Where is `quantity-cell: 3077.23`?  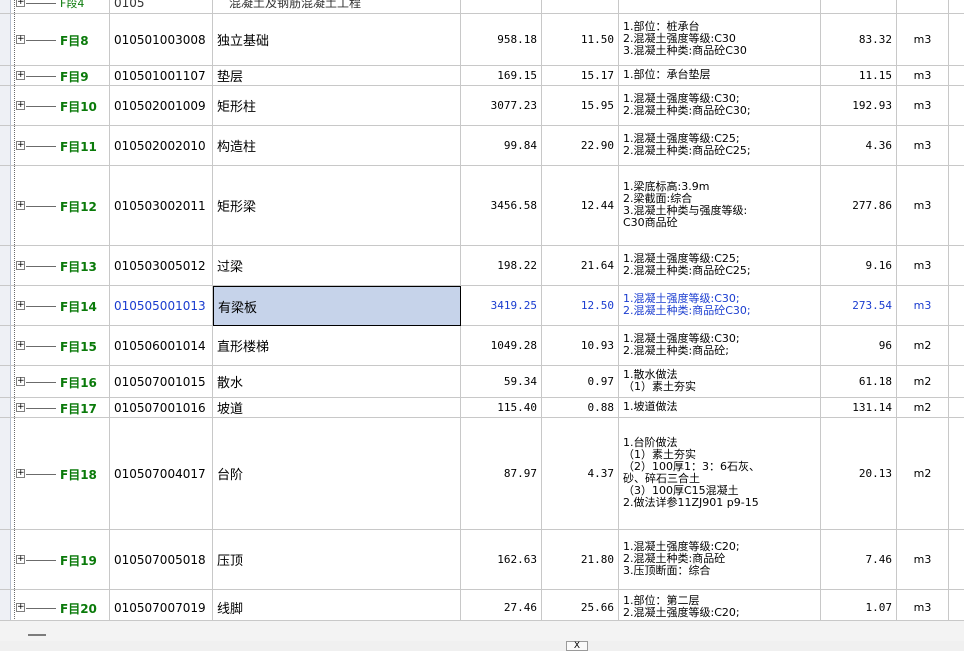 quantity-cell: 3077.23 is located at coordinates (501, 106).